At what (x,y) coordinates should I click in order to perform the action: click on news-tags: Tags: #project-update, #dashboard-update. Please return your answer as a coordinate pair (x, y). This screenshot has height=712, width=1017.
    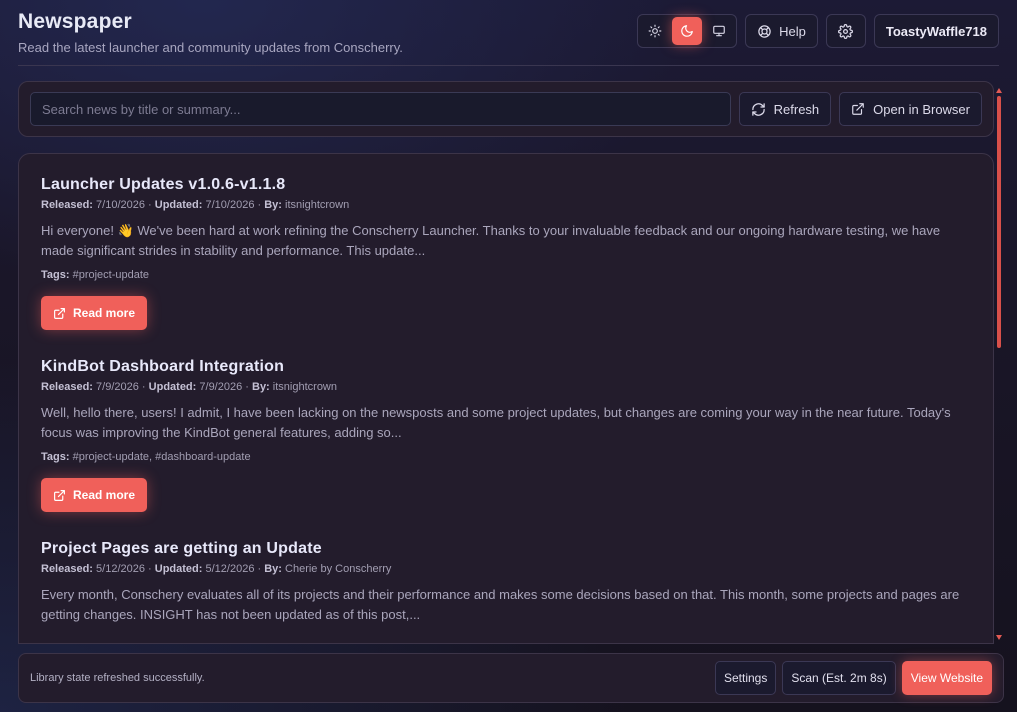
    Looking at the image, I should click on (146, 457).